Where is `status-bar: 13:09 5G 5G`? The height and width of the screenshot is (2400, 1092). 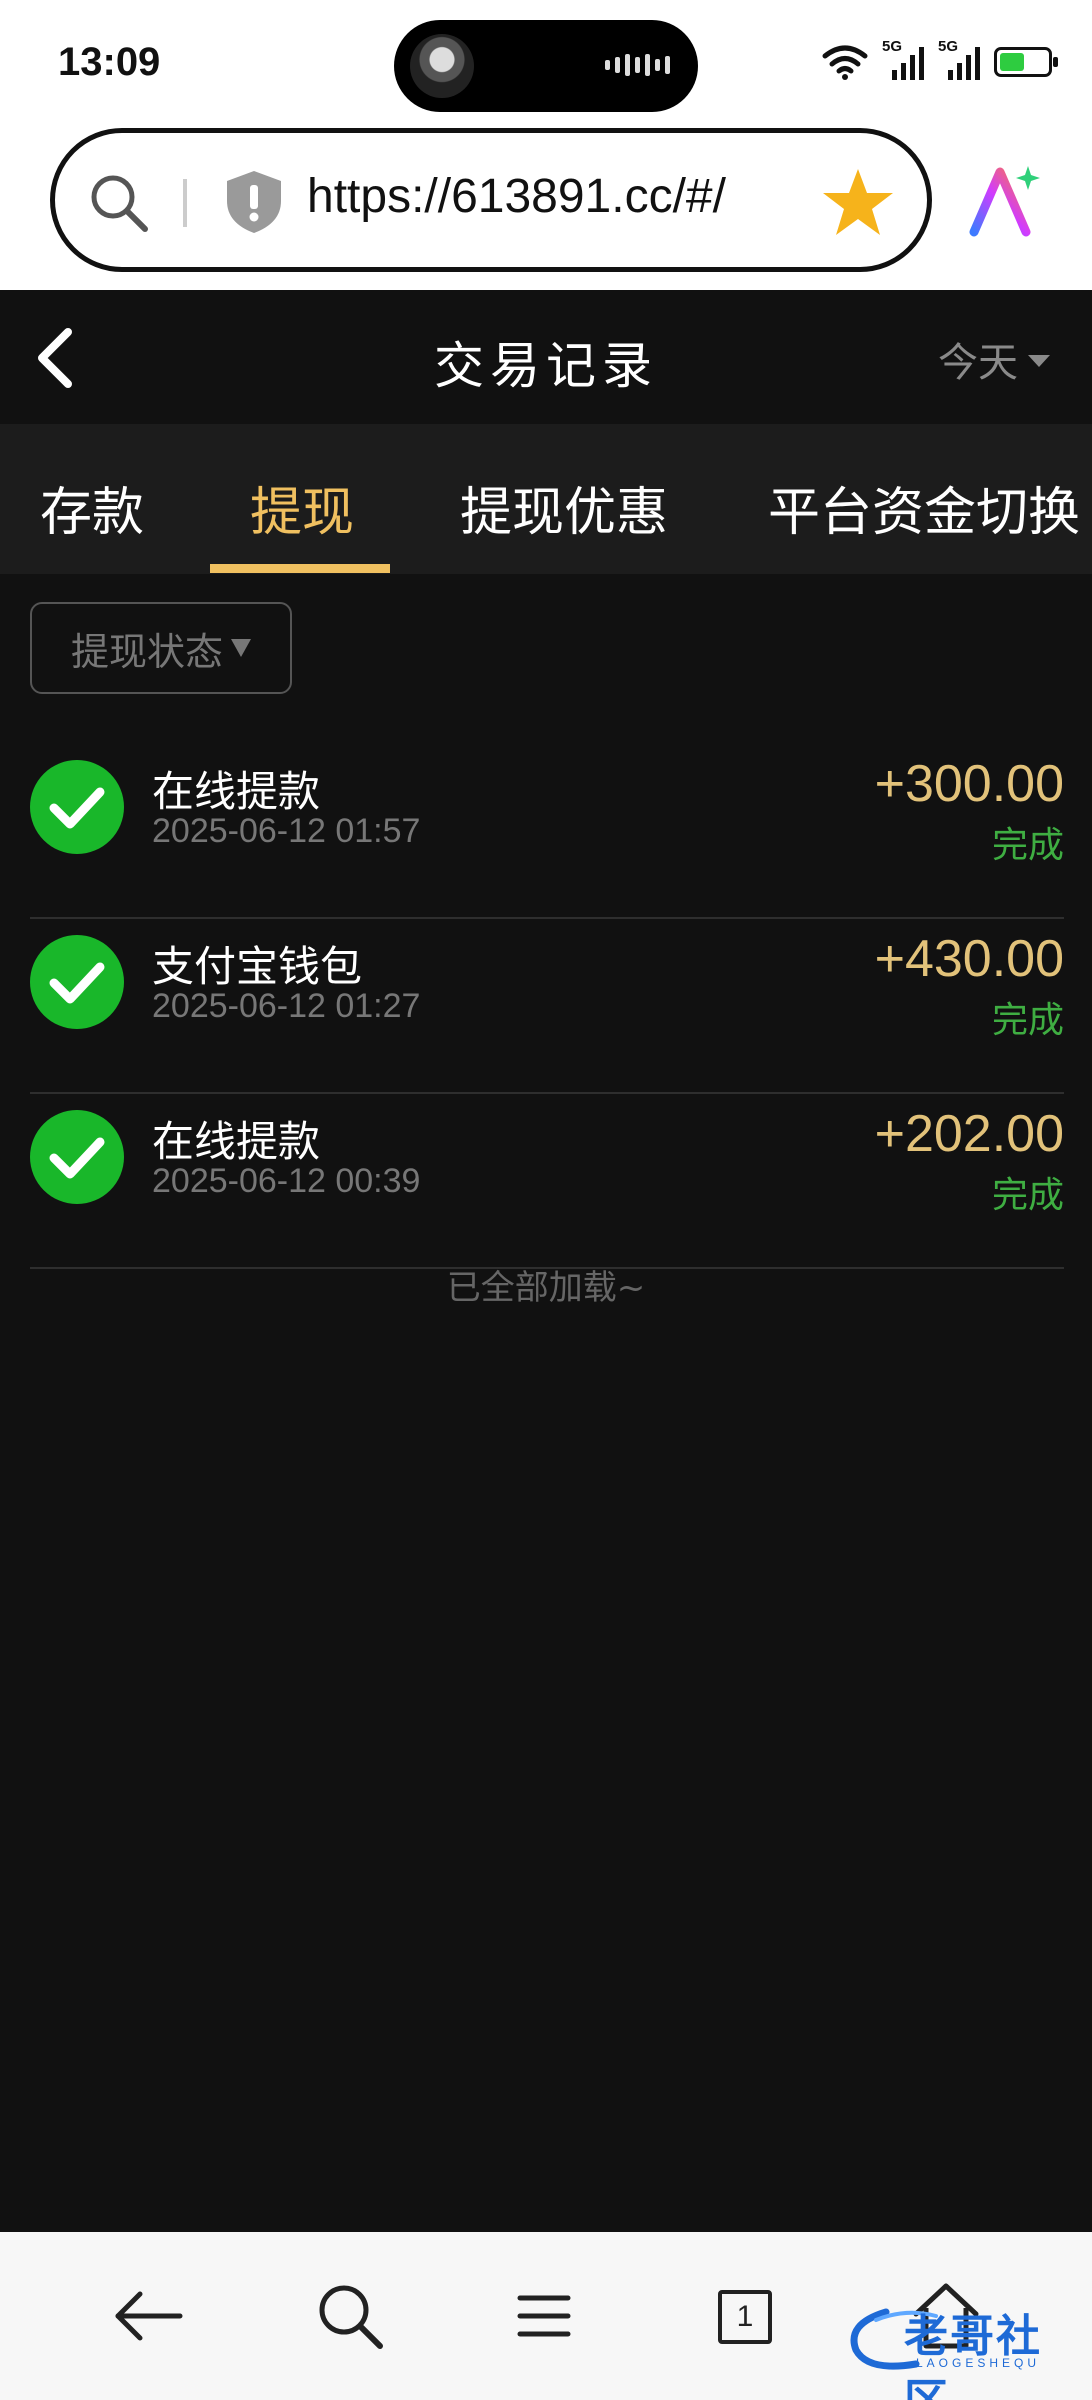
status-bar: 13:09 5G 5G is located at coordinates (546, 64).